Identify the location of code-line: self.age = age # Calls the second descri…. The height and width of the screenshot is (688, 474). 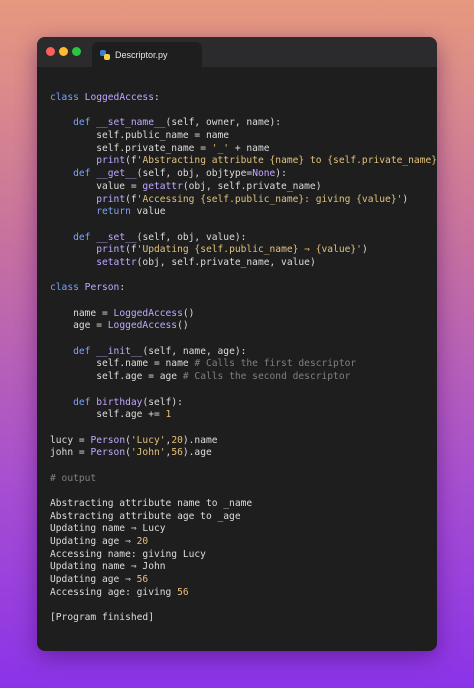
(223, 377).